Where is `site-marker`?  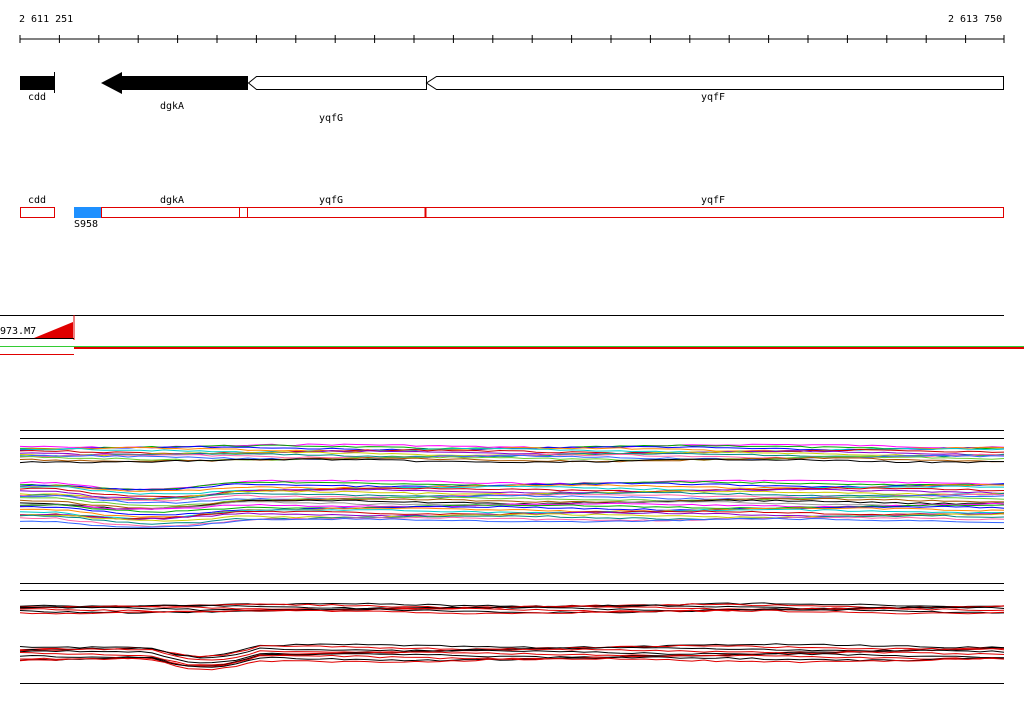
site-marker is located at coordinates (88, 212).